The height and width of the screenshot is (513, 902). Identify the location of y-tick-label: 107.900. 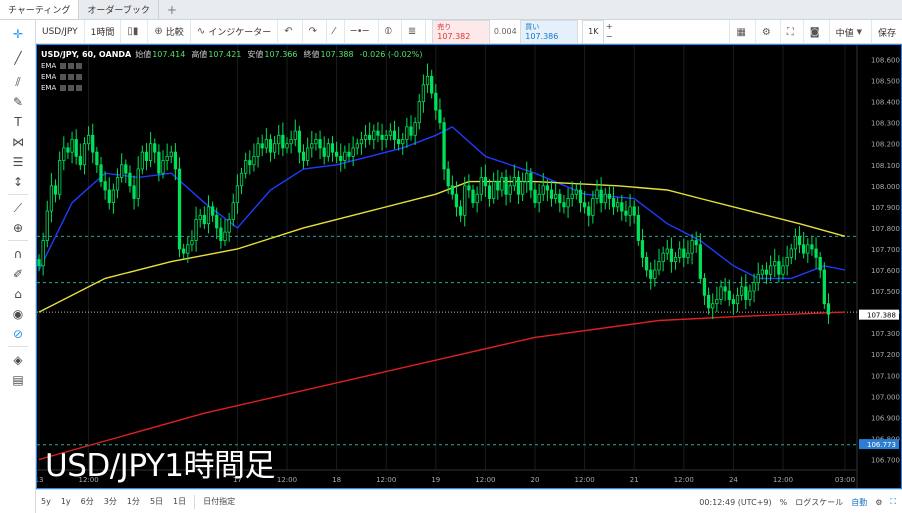
(885, 208).